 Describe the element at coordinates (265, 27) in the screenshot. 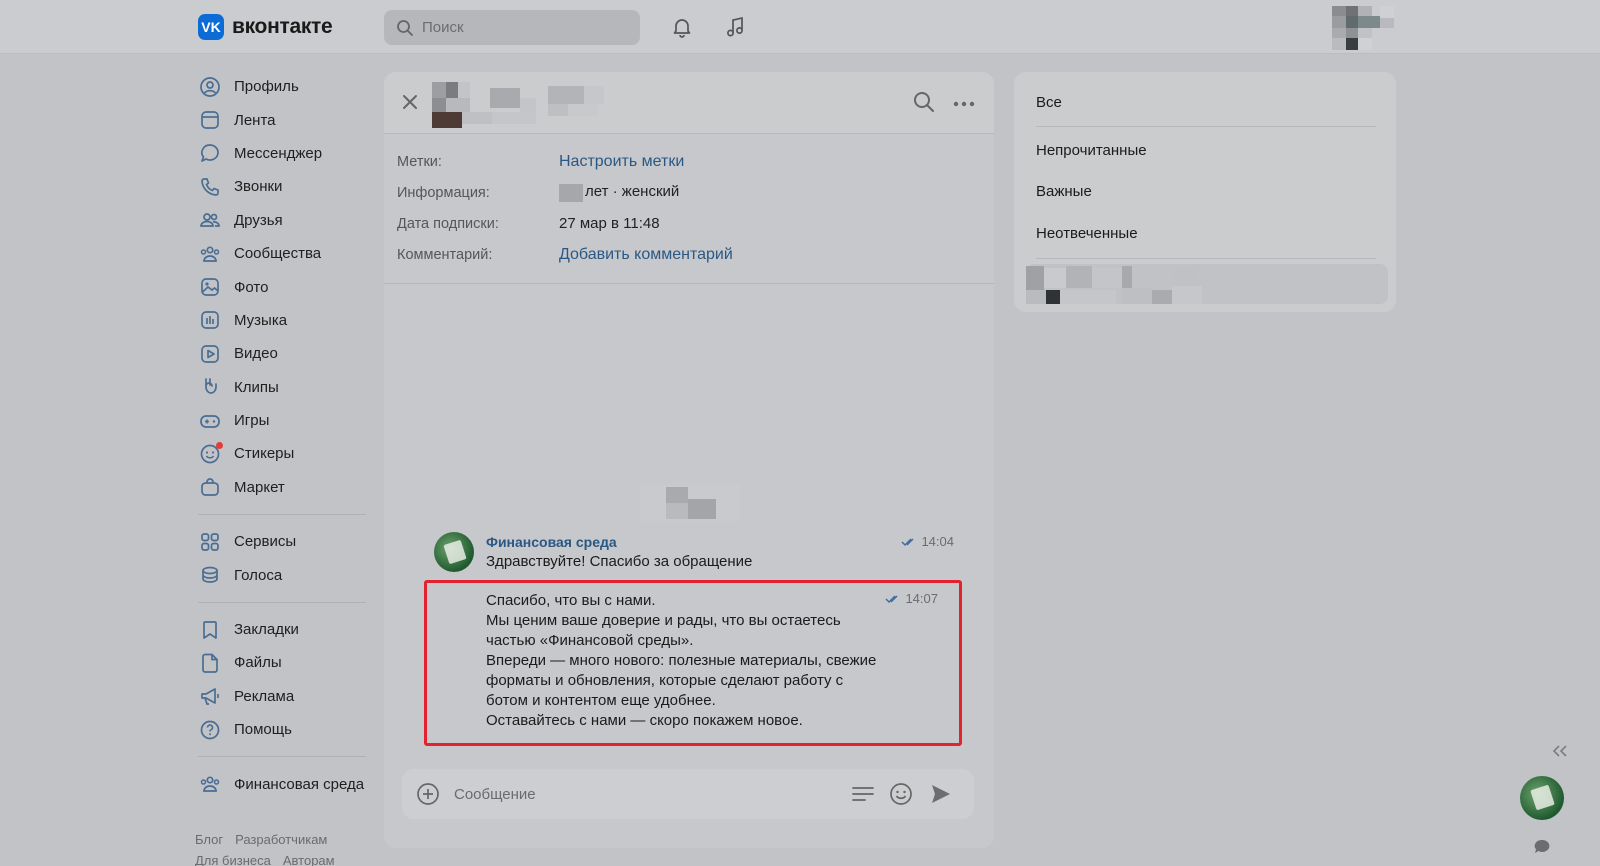

I see `vk-logo: VK вконтакте` at that location.